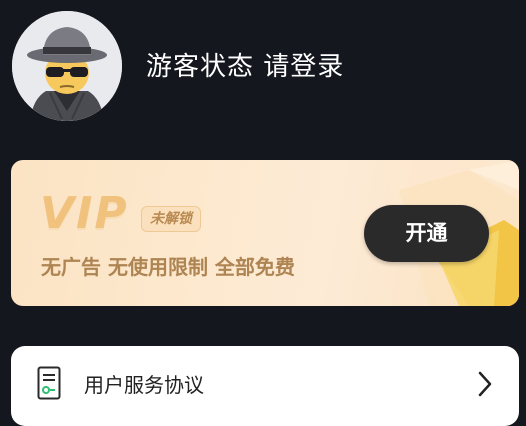 This screenshot has width=526, height=426. I want to click on locked-status-badge: 未解锁, so click(171, 219).